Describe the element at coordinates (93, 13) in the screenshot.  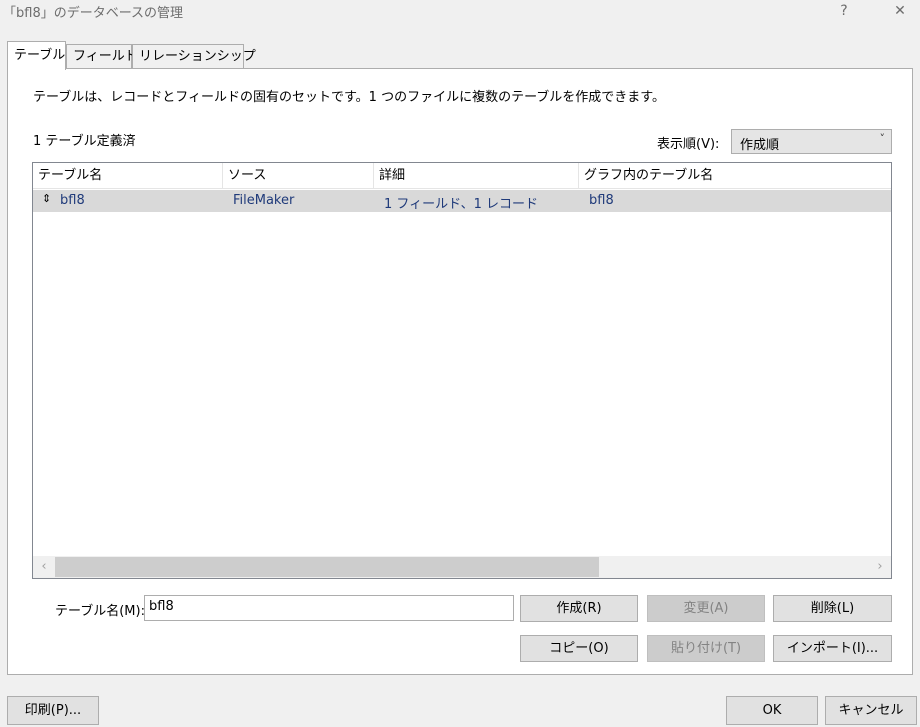
I see `window-title: 「bfl8」のデータベースの管理` at that location.